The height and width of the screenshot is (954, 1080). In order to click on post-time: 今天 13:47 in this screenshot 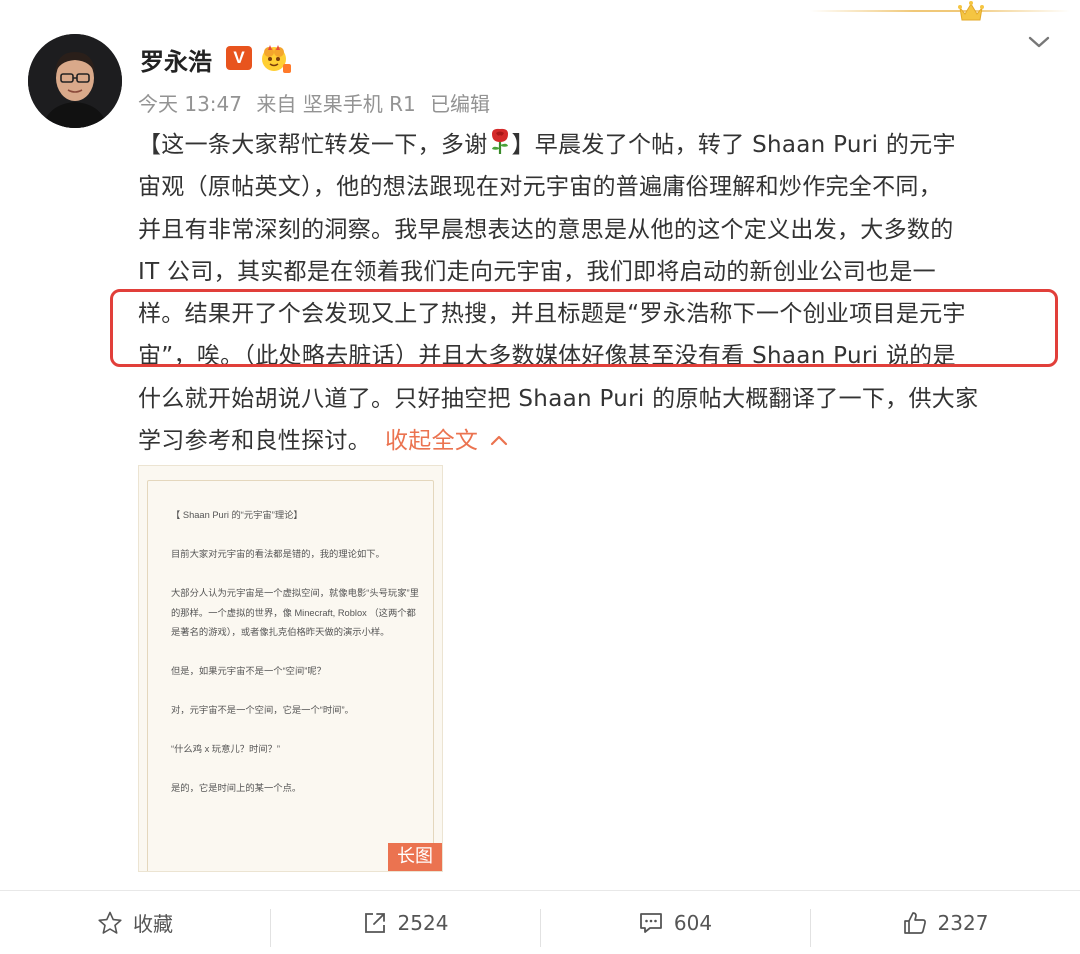, I will do `click(190, 104)`.